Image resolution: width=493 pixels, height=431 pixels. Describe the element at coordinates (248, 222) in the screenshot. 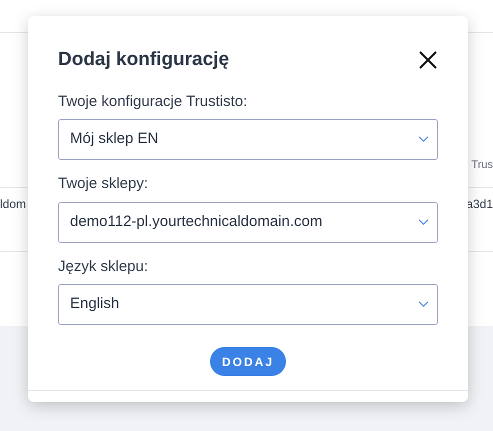

I see `select-field: demo112-pl.yourtechnicaldomain.com` at that location.